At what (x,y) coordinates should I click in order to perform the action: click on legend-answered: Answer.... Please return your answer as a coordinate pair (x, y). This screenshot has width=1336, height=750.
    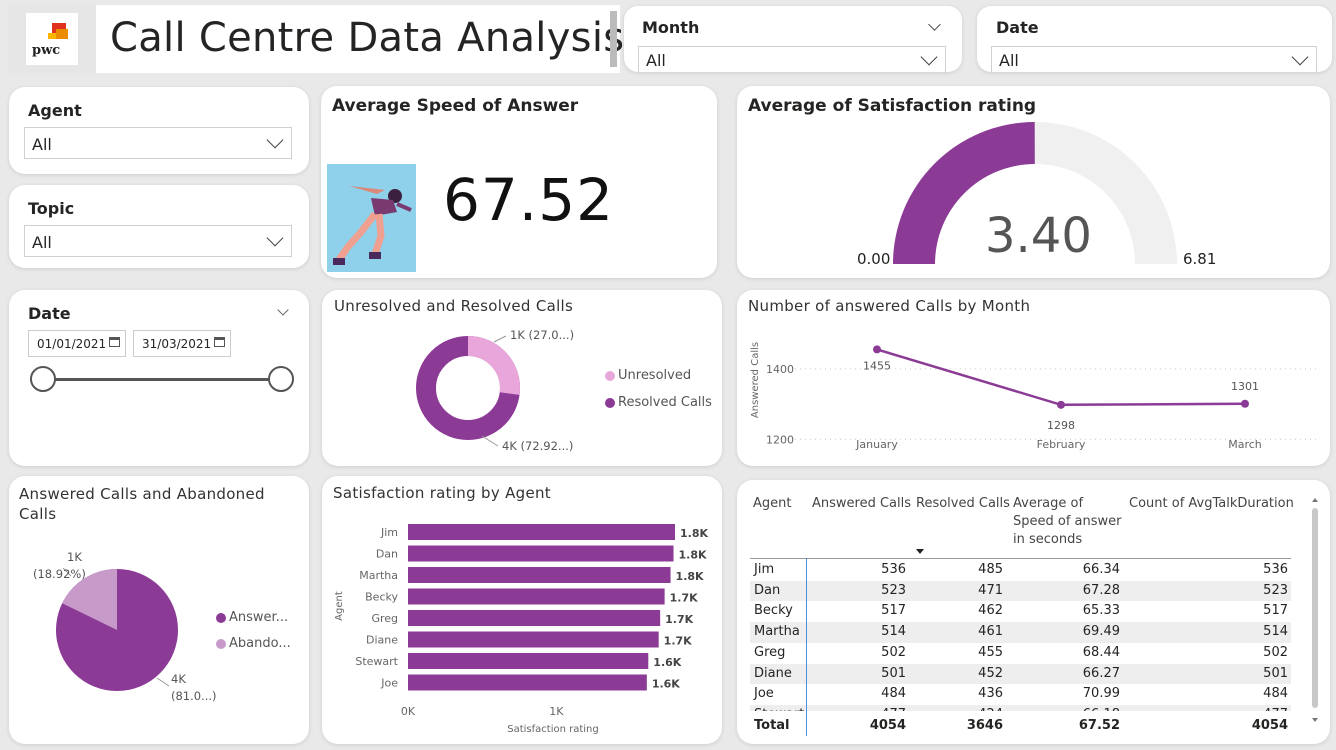
    Looking at the image, I should click on (258, 617).